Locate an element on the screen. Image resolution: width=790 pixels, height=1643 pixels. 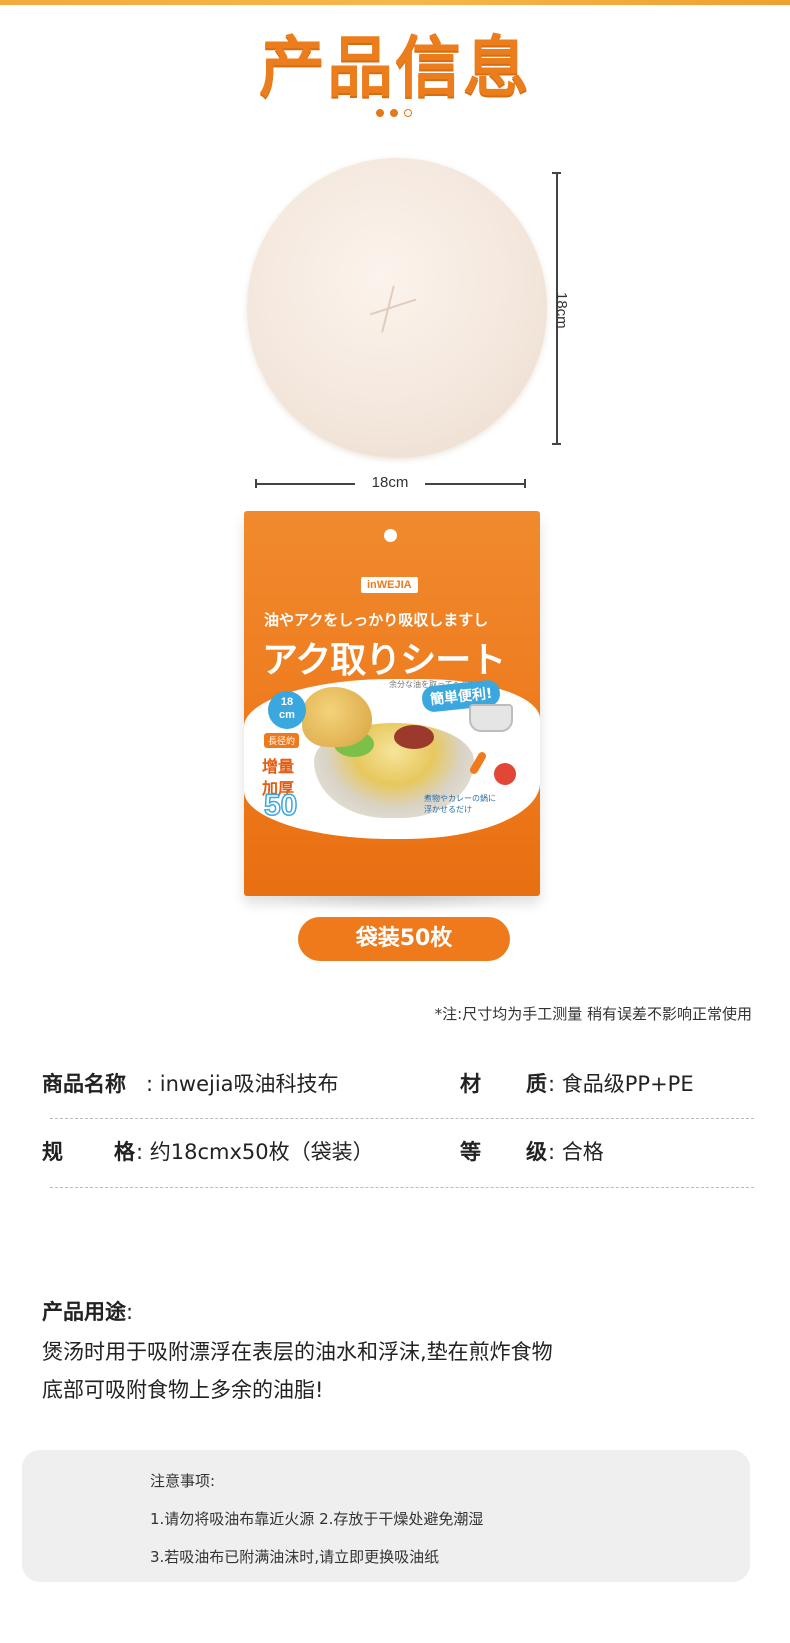
package-note-line2: 浮かせるだけ is located at coordinates (448, 809).